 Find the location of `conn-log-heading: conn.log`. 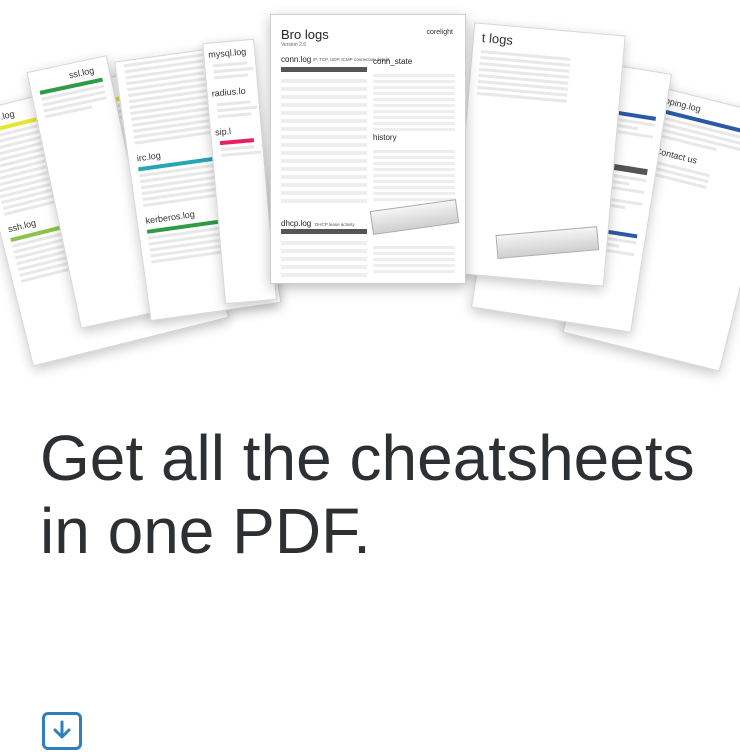

conn-log-heading: conn.log is located at coordinates (296, 59).